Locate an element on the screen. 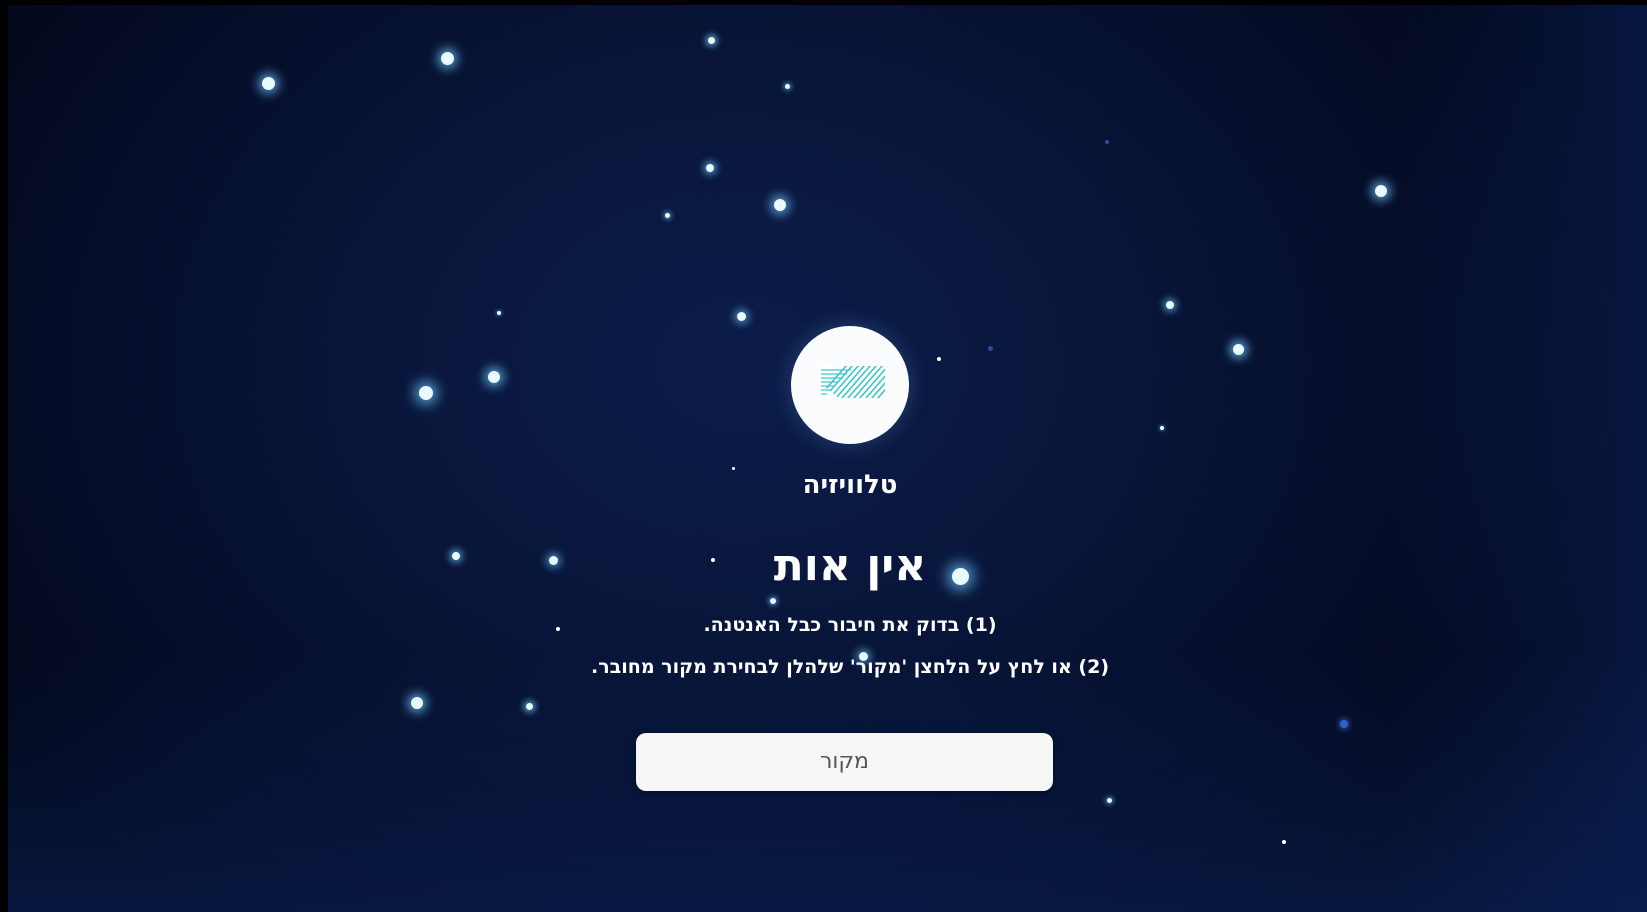 Image resolution: width=1647 pixels, height=912 pixels. no-signal-title: אין אות is located at coordinates (850, 565).